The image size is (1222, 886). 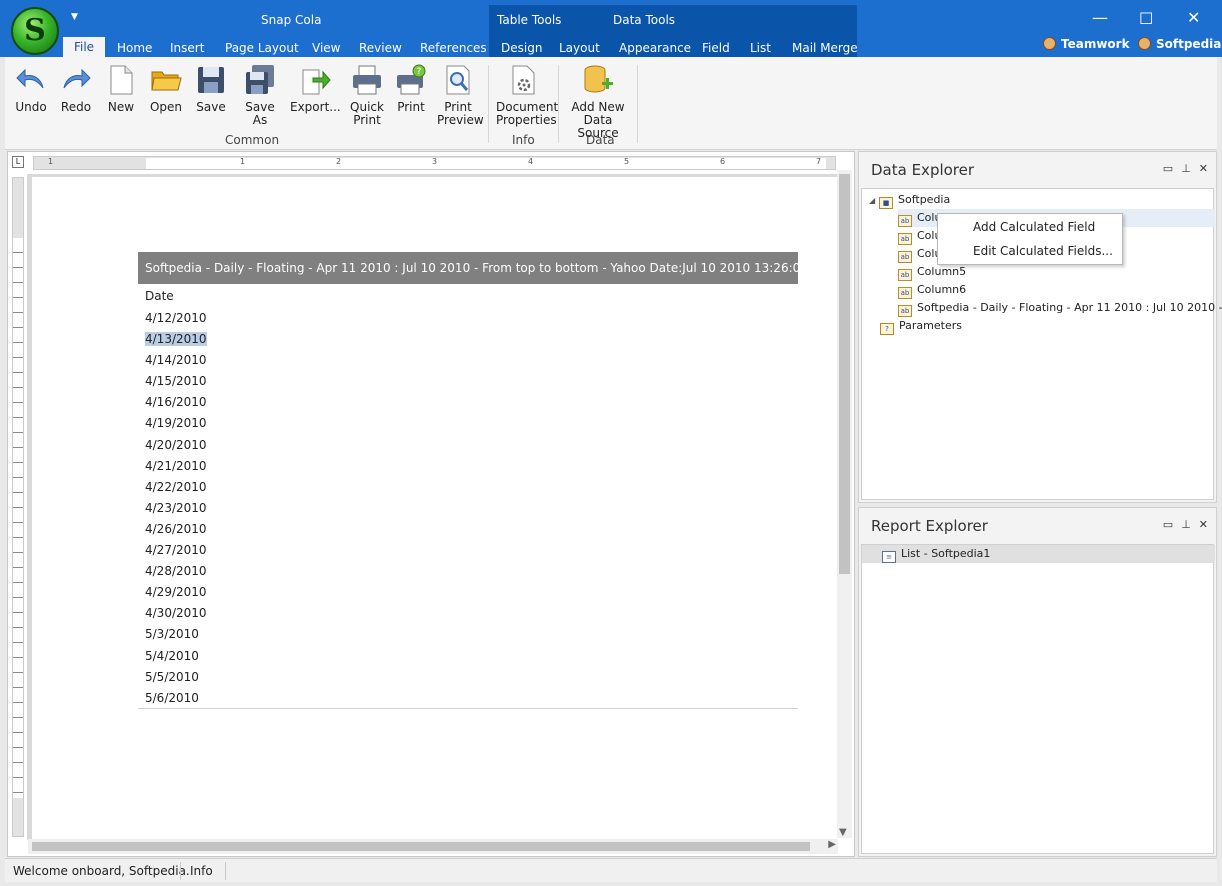 What do you see at coordinates (611, 870) in the screenshot?
I see `status-bar: Welcome onboard, Softpedia. Info` at bounding box center [611, 870].